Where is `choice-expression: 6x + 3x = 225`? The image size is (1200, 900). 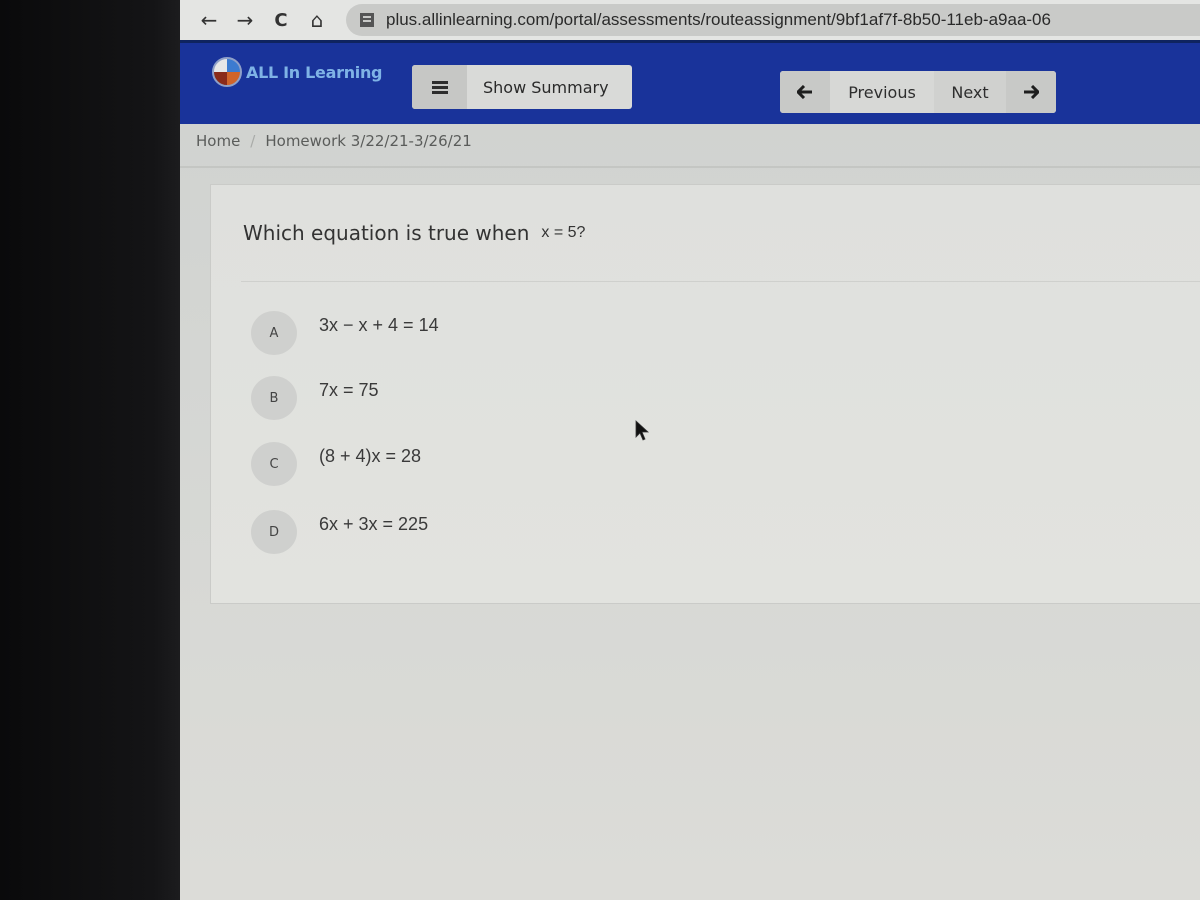 choice-expression: 6x + 3x = 225 is located at coordinates (374, 523).